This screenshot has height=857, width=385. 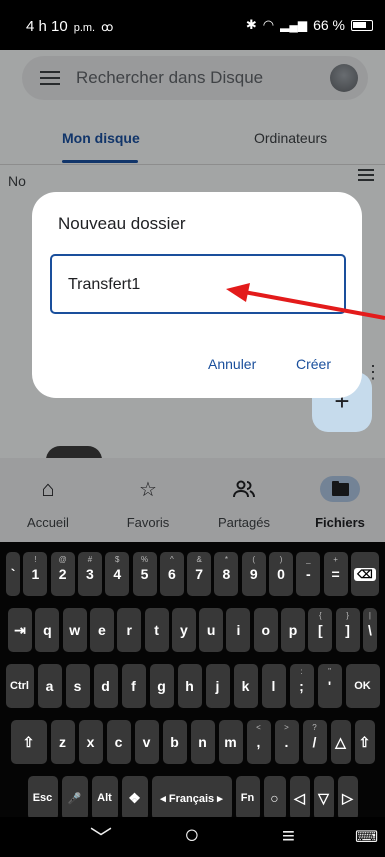 I want to click on key-q: q, so click(x=47, y=630).